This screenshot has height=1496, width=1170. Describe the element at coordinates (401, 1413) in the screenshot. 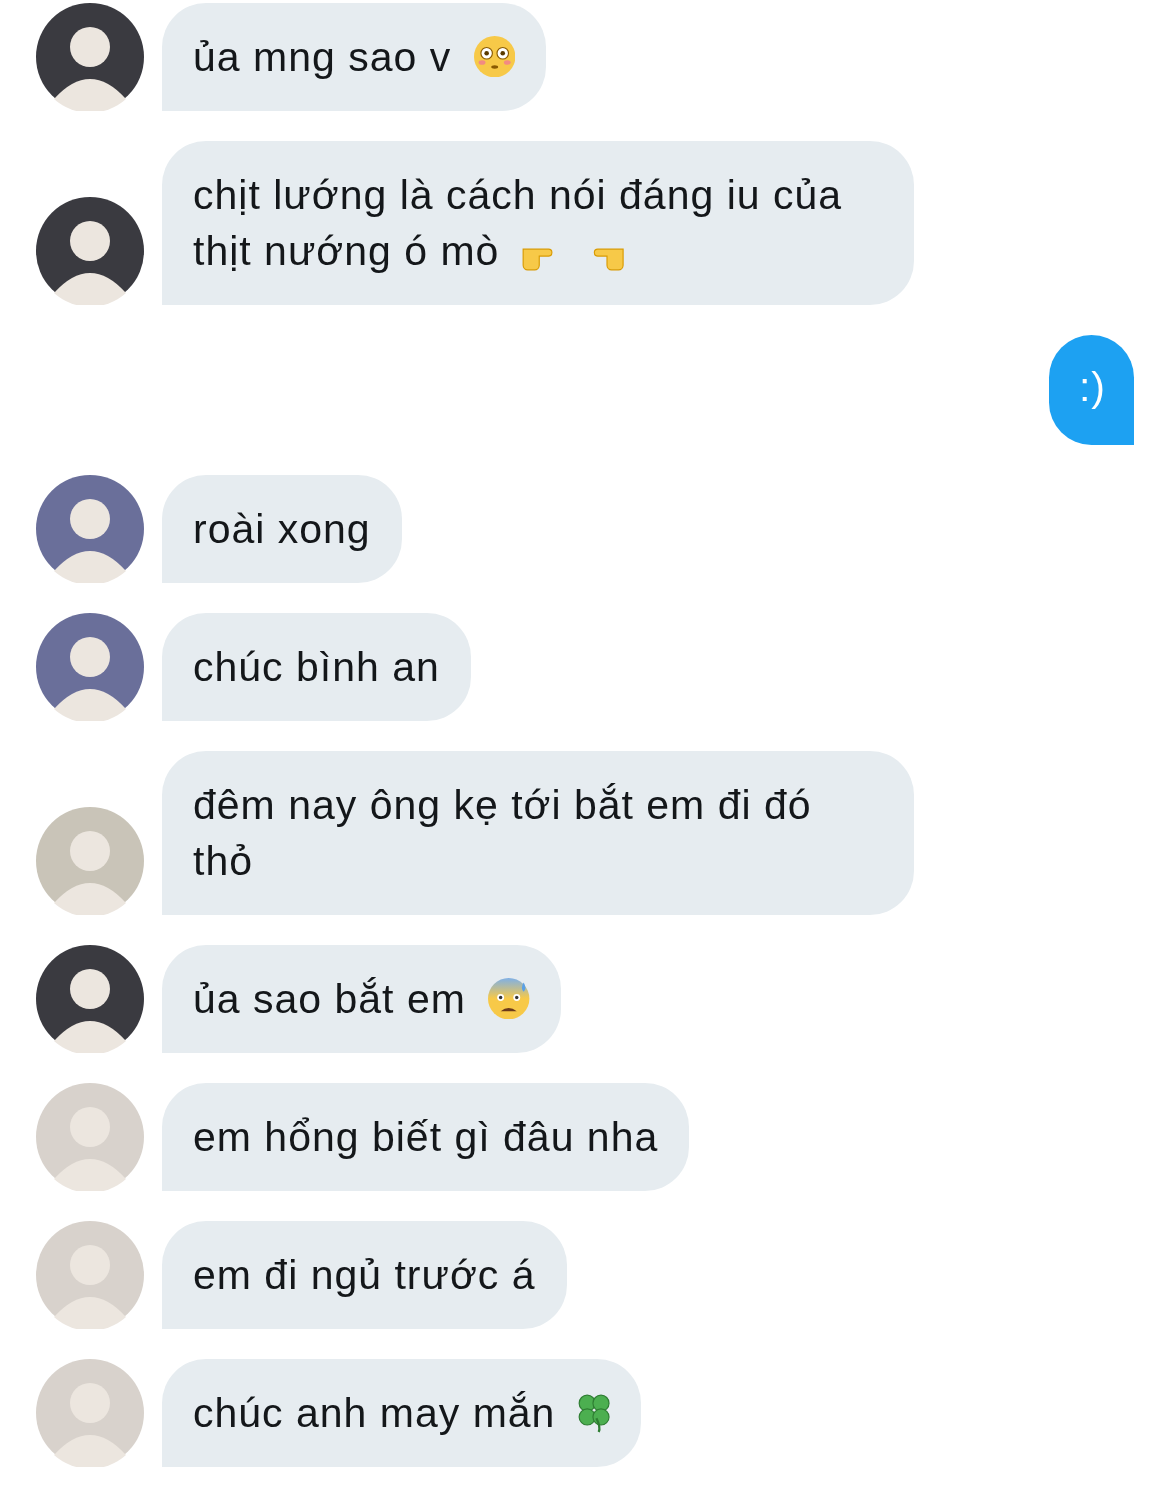

I see `message-bubble: chúc anh may mắn` at that location.